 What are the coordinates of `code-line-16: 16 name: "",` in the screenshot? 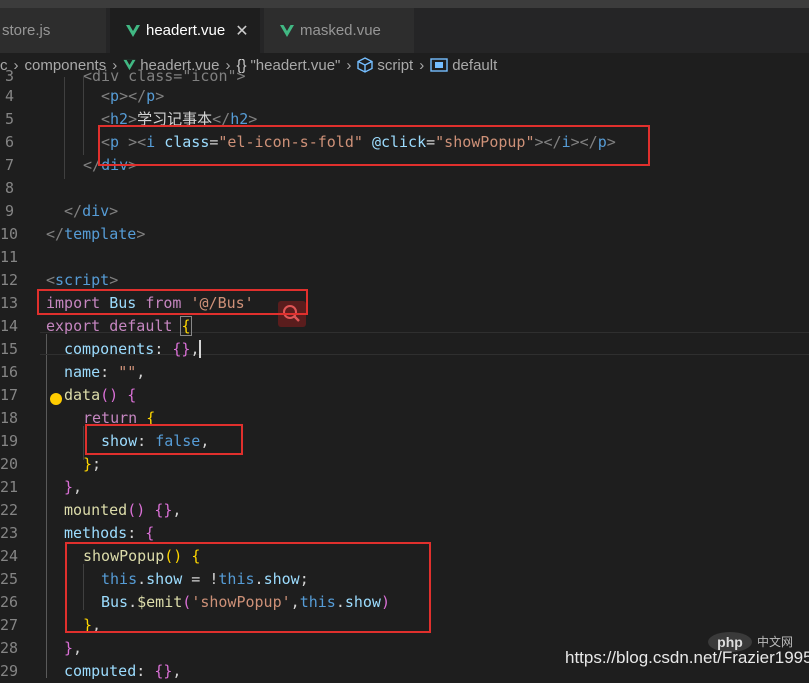 It's located at (404, 372).